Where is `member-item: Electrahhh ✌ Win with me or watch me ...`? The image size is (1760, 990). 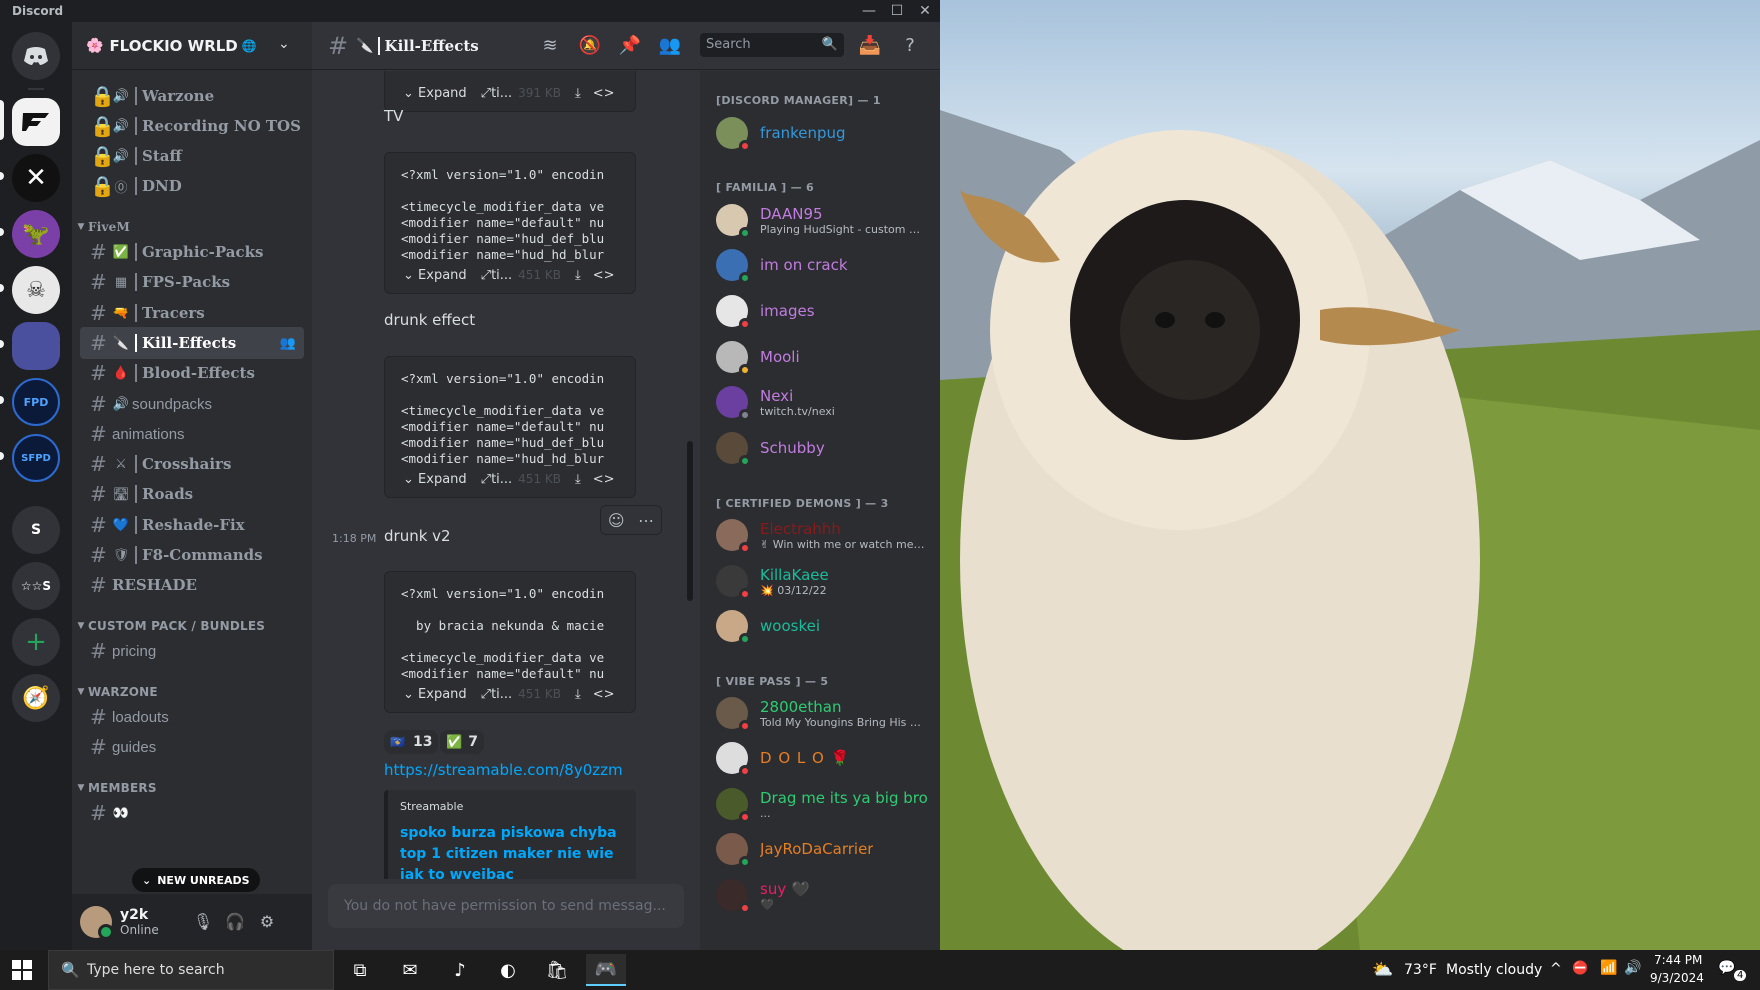 member-item: Electrahhh ✌ Win with me or watch me ... is located at coordinates (823, 535).